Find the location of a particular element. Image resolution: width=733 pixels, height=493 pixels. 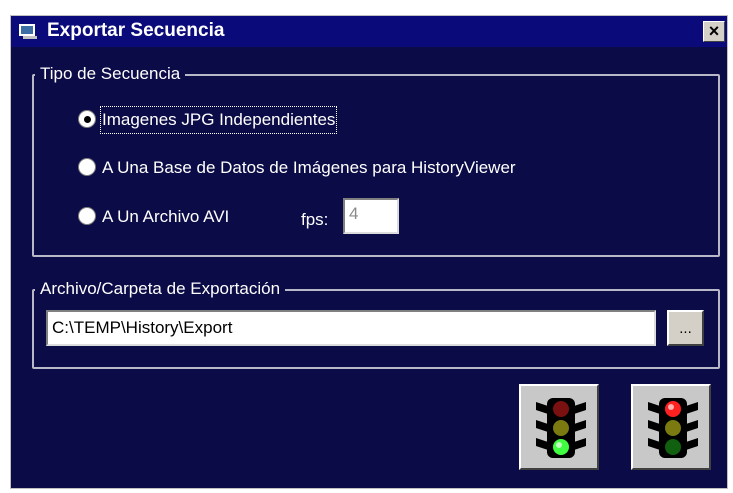

radio-option-avi: A Un Archivo AVI is located at coordinates (193, 217).